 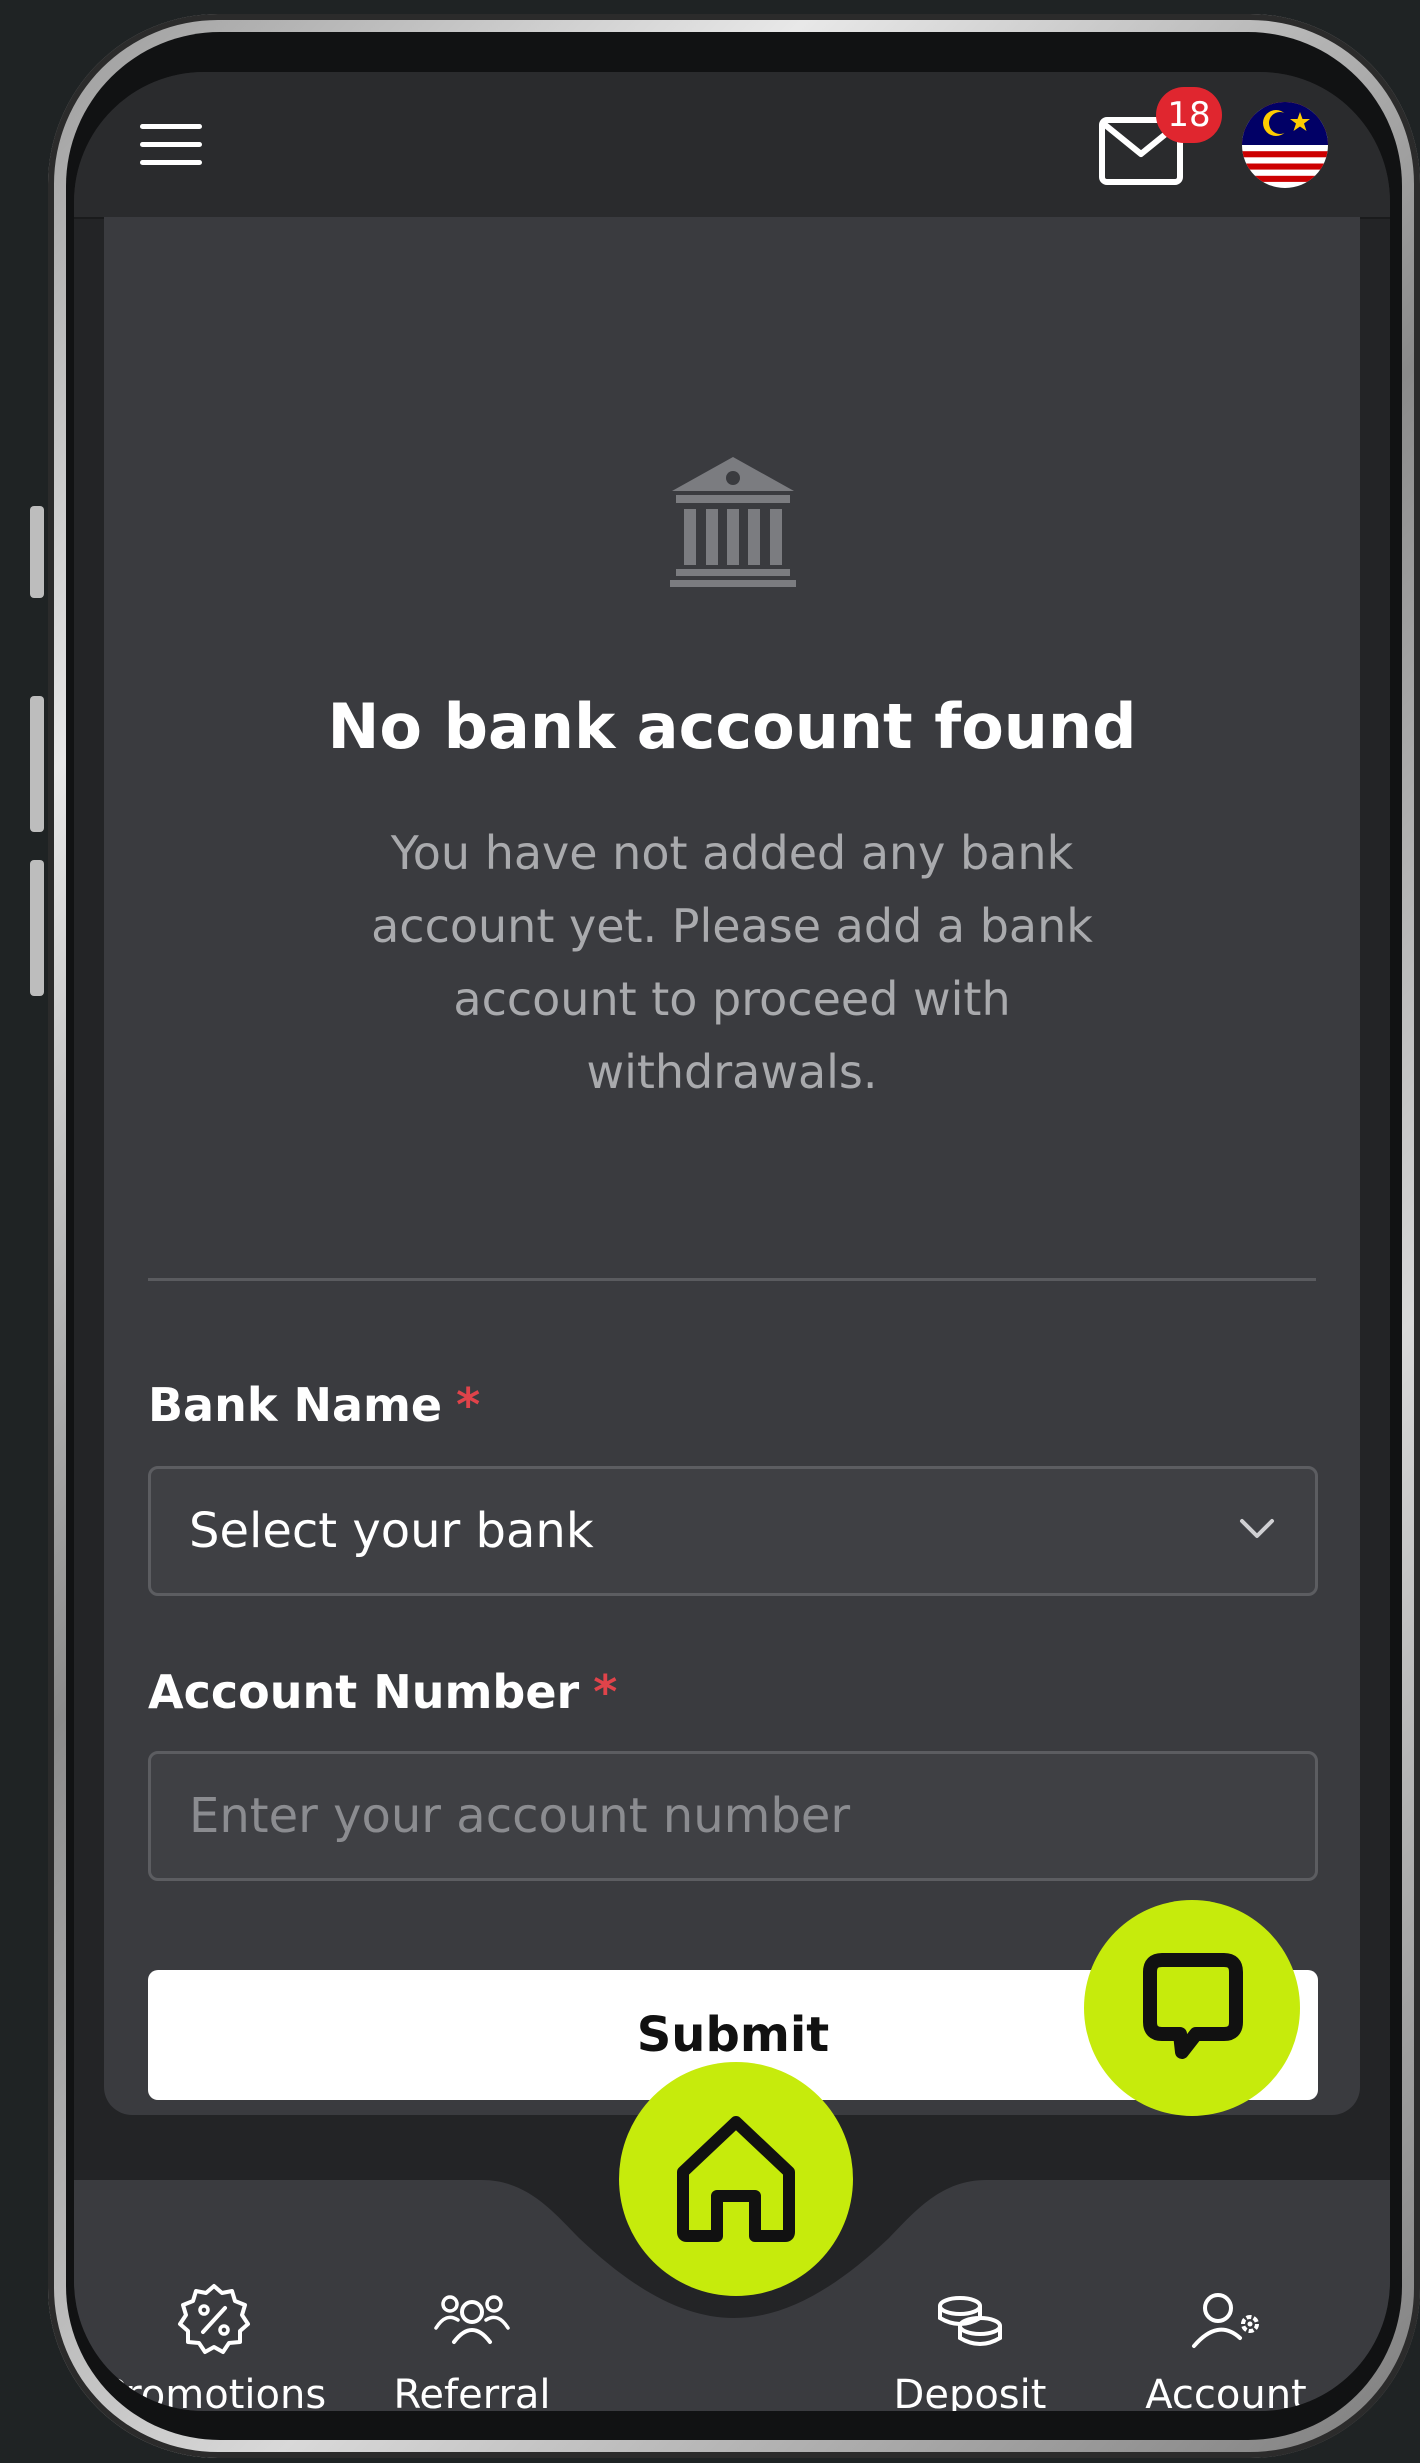 I want to click on nav-item-account: Account, so click(x=1226, y=2345).